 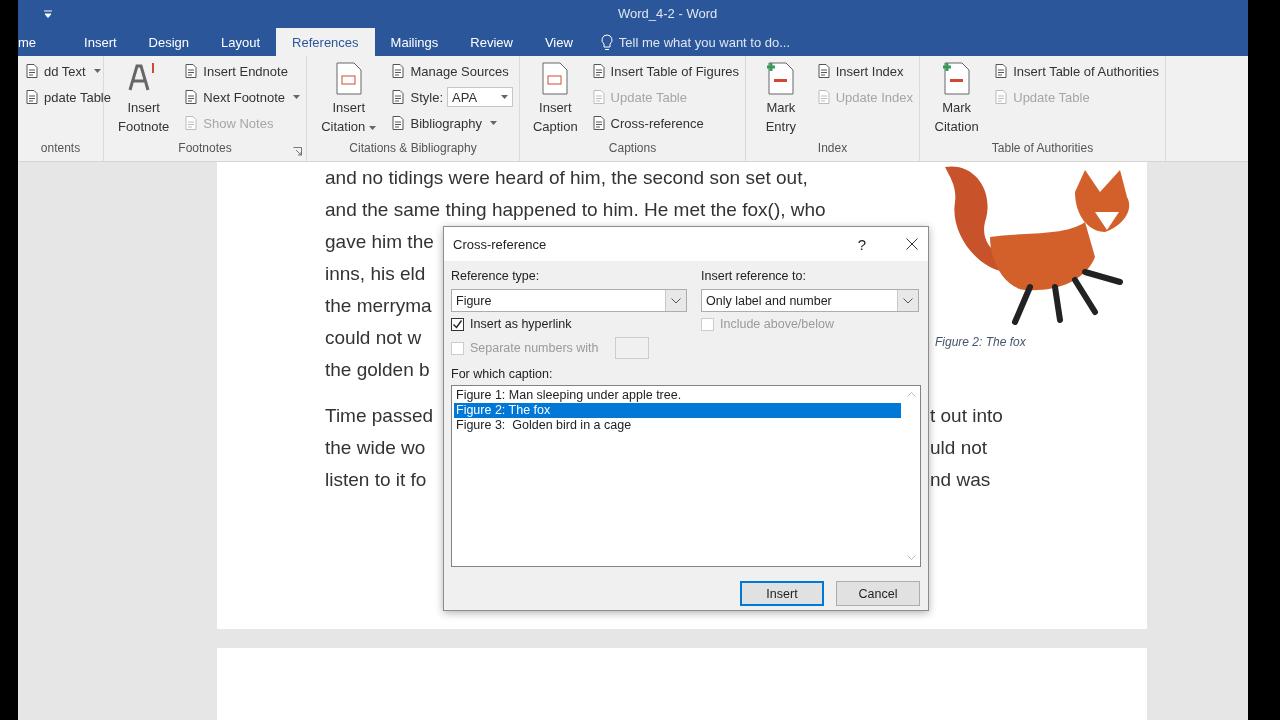 I want to click on document-text: Time passed, so click(x=379, y=416).